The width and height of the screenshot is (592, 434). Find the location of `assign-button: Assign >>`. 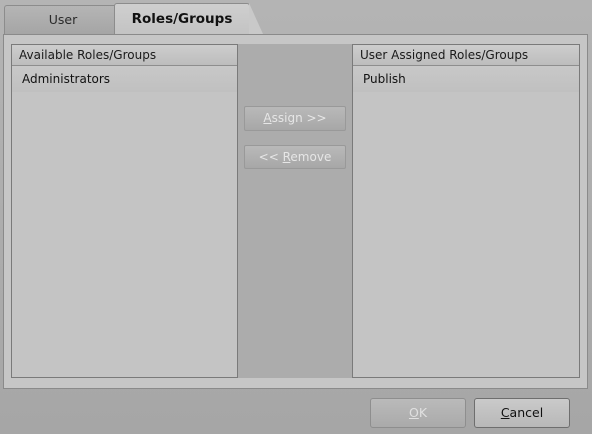

assign-button: Assign >> is located at coordinates (295, 118).